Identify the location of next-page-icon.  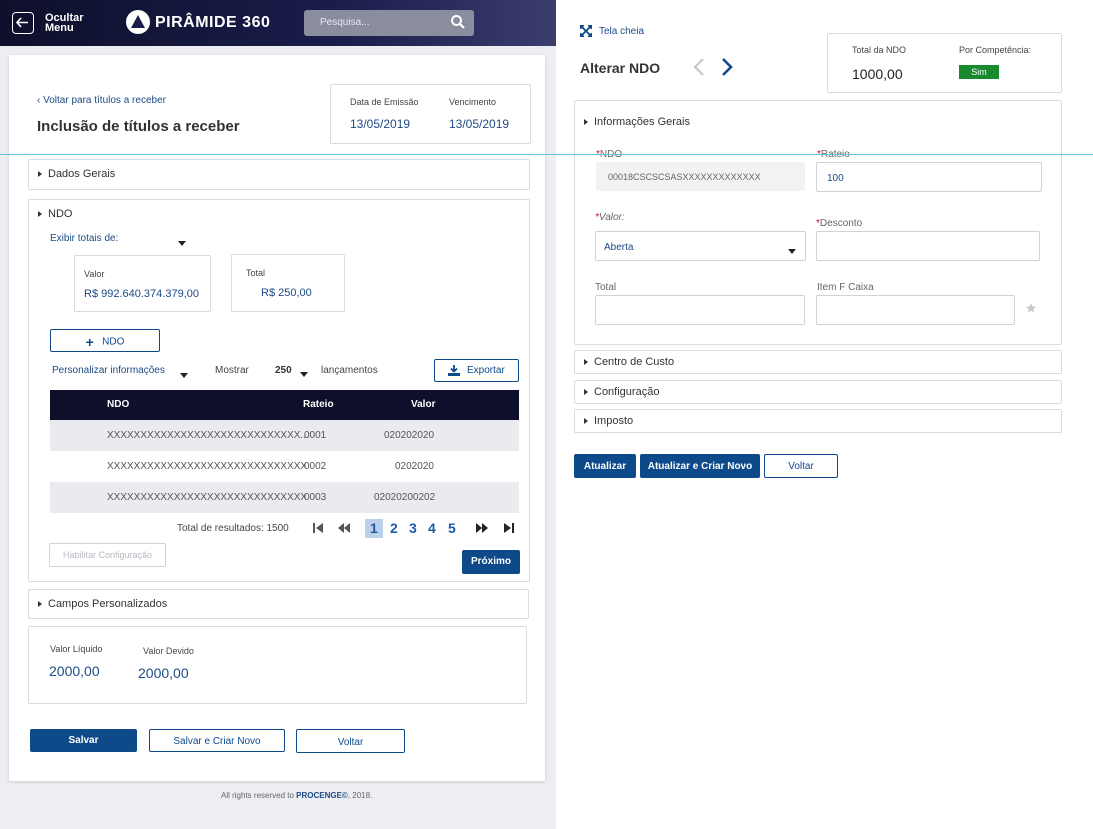
(482, 529).